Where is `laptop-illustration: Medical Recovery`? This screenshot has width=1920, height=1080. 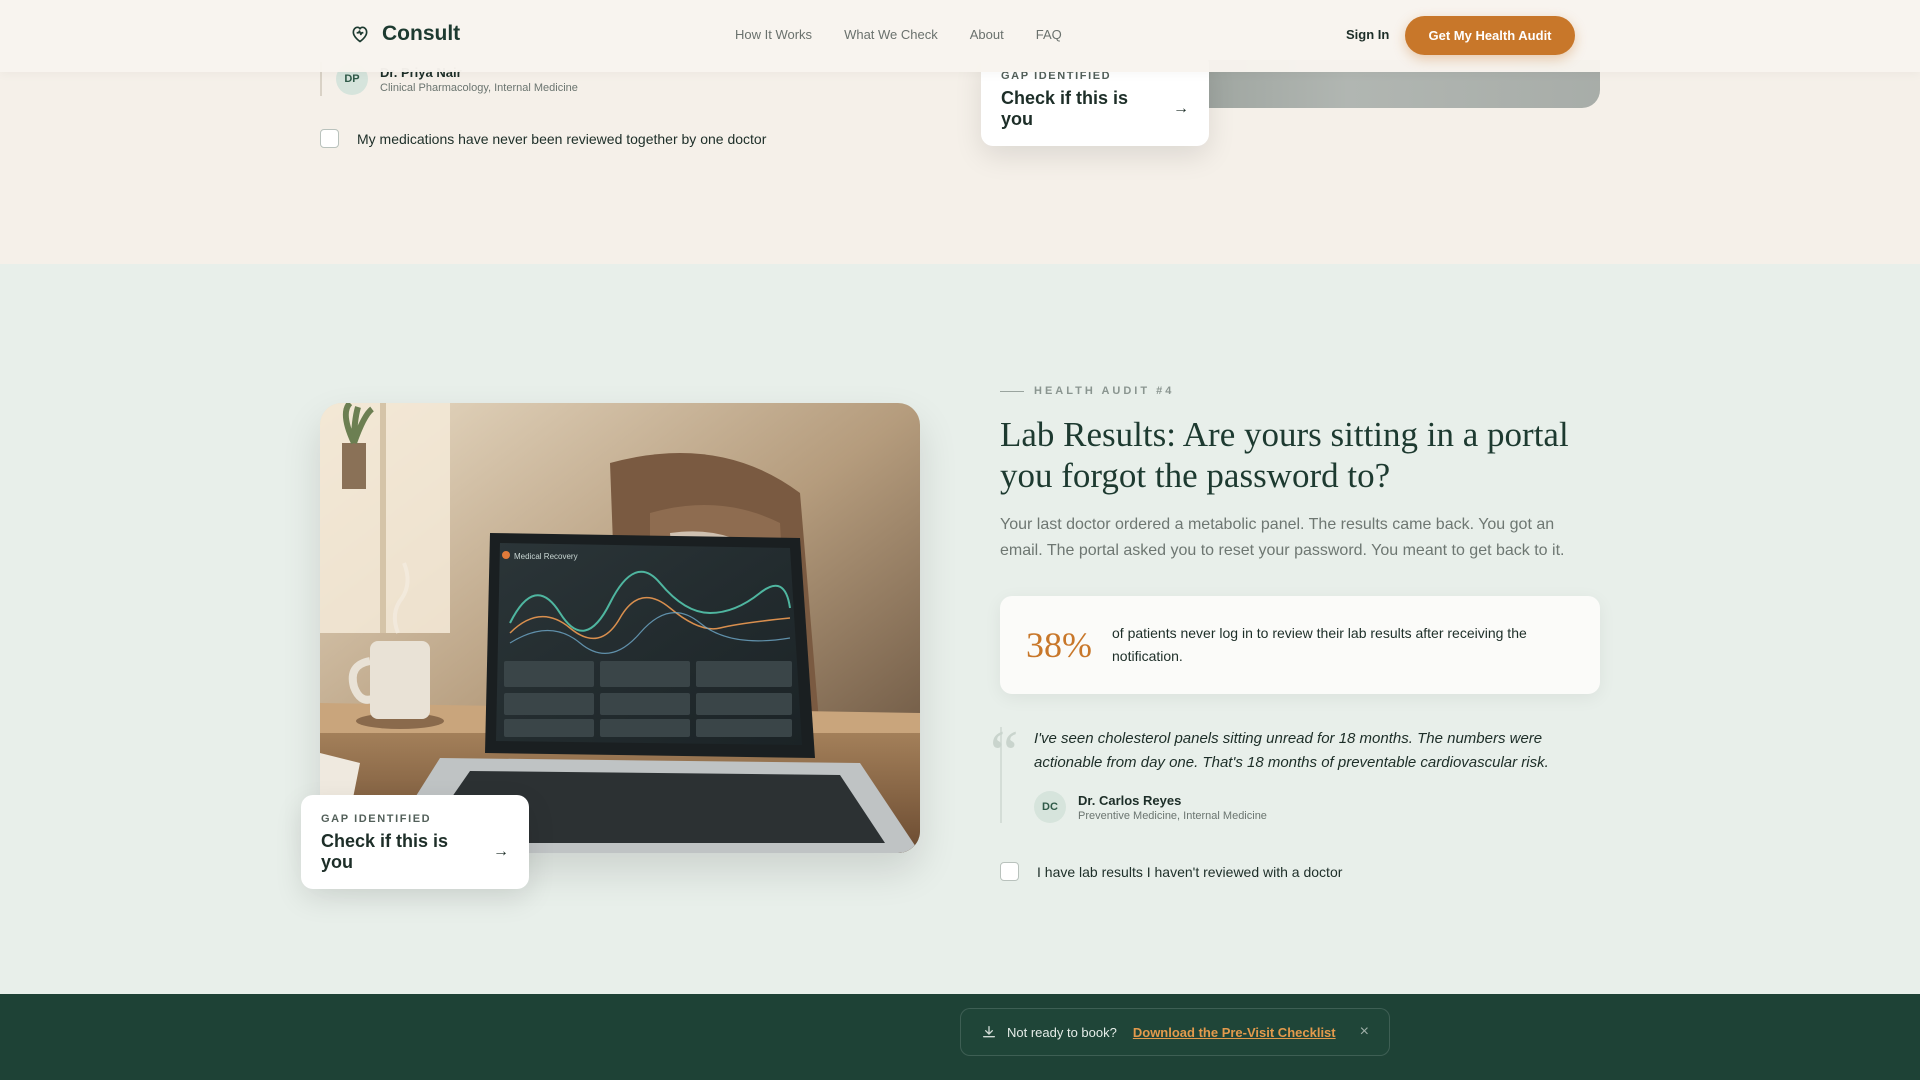 laptop-illustration: Medical Recovery is located at coordinates (620, 628).